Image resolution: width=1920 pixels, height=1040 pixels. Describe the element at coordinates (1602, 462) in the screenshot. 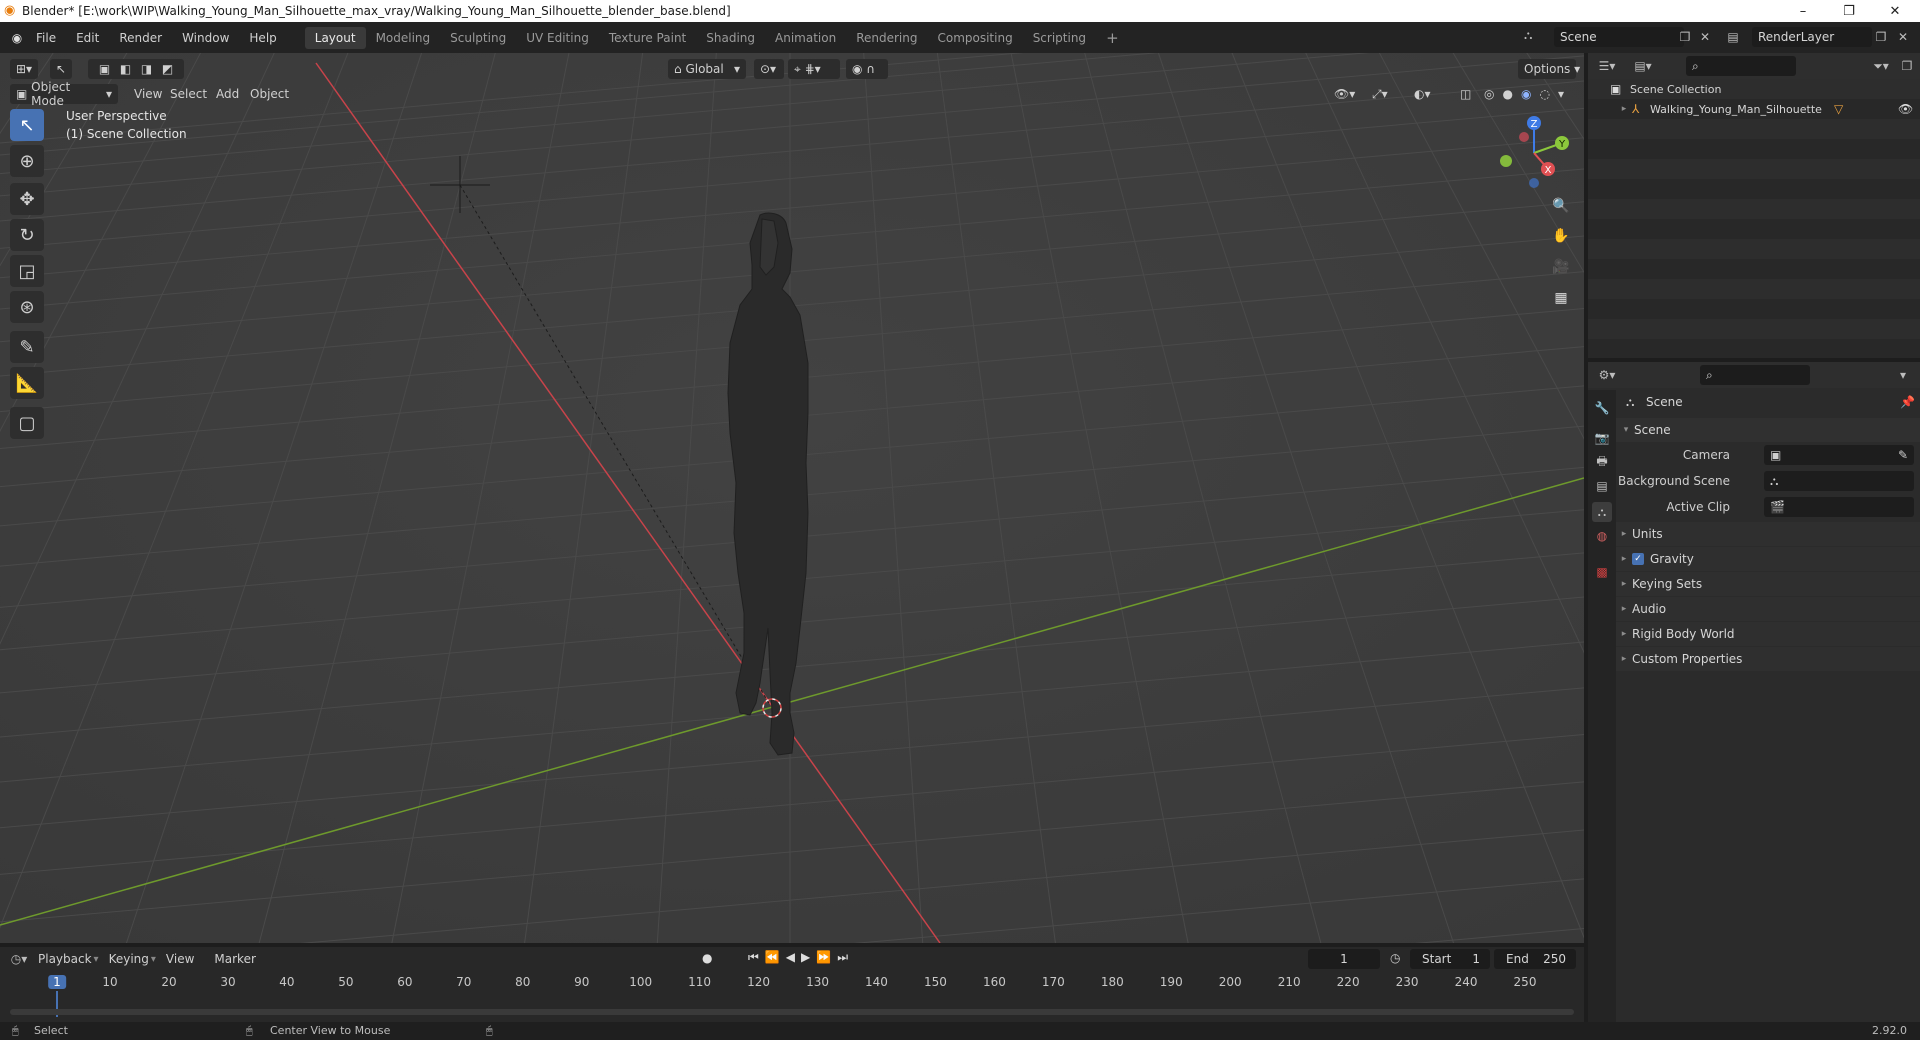

I see `output-tab-icon: 🖶` at that location.